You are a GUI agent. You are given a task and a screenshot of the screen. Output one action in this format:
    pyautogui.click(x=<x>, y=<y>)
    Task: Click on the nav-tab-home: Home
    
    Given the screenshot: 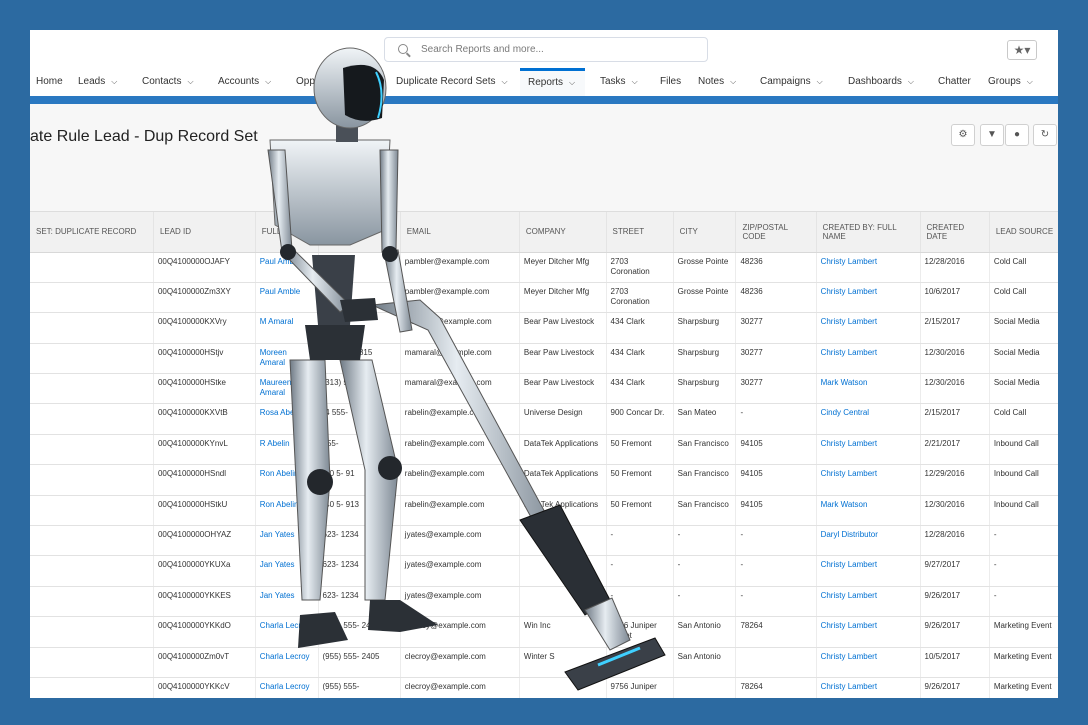 What is the action you would take?
    pyautogui.click(x=49, y=81)
    